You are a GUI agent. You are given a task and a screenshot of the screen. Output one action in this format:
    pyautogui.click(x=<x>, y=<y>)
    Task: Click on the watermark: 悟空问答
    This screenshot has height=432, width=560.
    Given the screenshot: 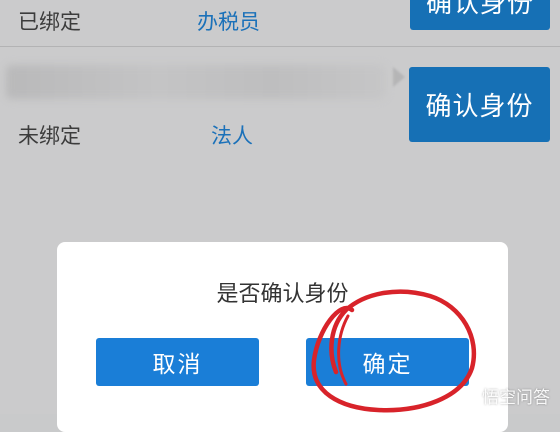 What is the action you would take?
    pyautogui.click(x=505, y=395)
    